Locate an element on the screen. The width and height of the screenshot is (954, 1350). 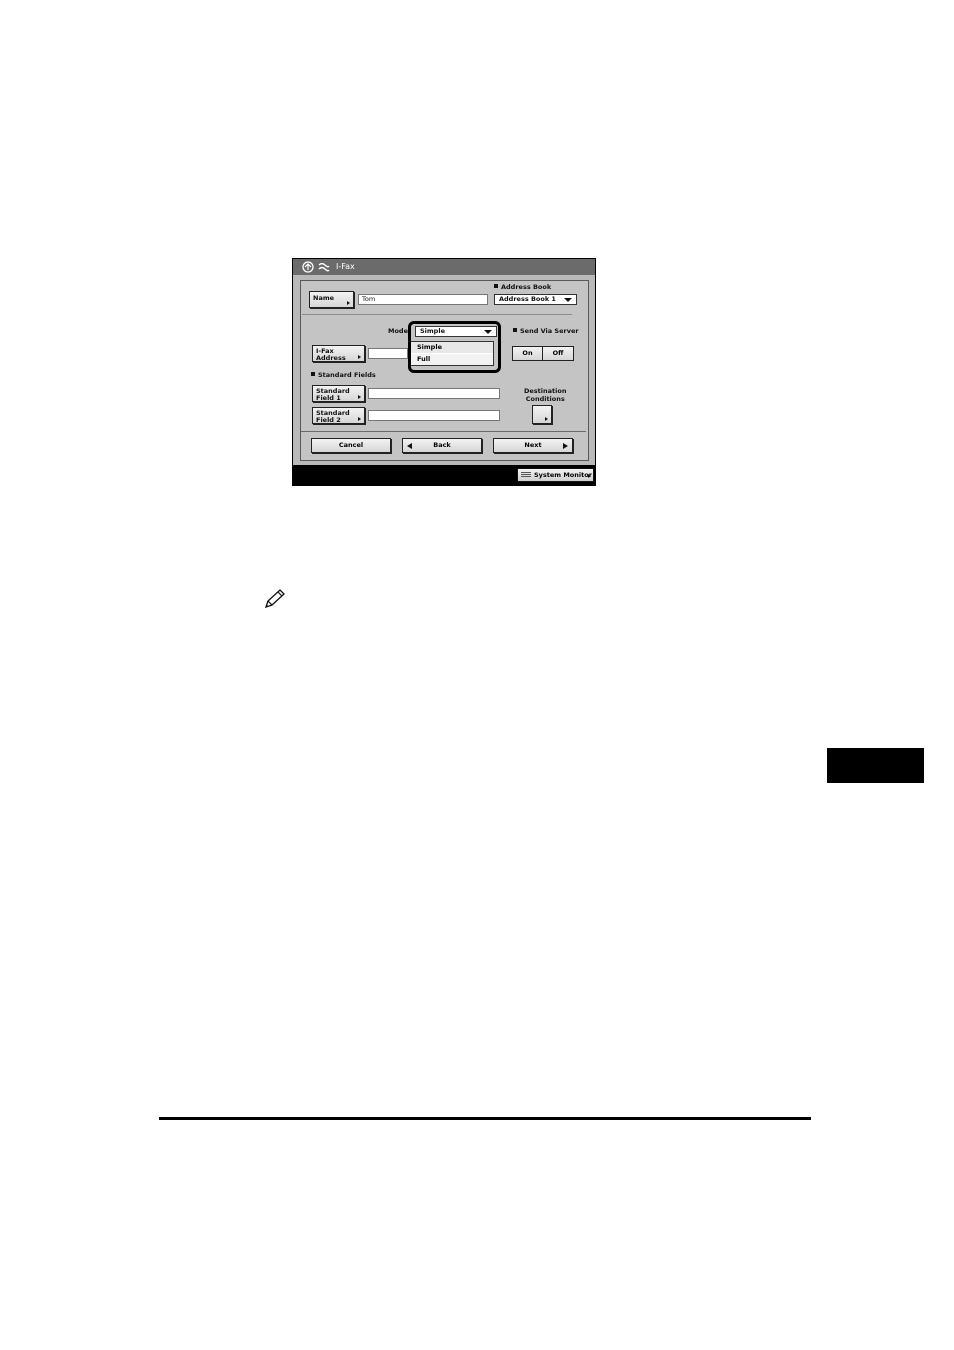
mode-dropdown: Simple is located at coordinates (456, 331).